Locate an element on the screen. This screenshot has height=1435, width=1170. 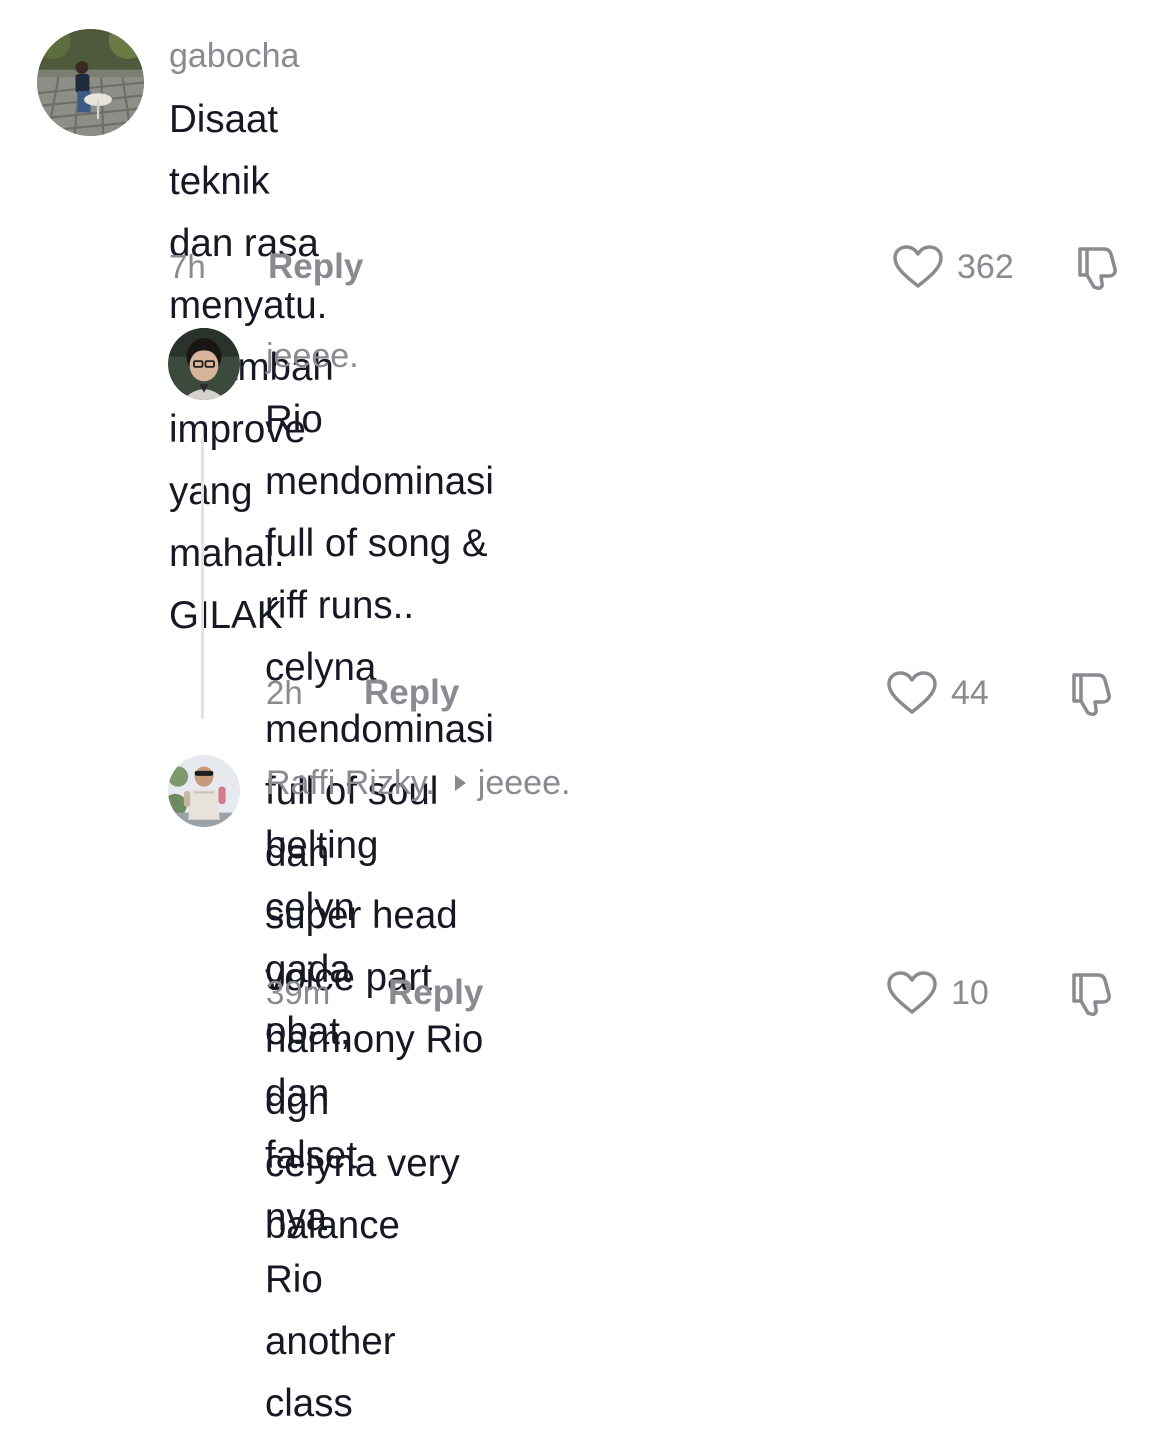
comment-timestamp: 2h is located at coordinates (284, 692).